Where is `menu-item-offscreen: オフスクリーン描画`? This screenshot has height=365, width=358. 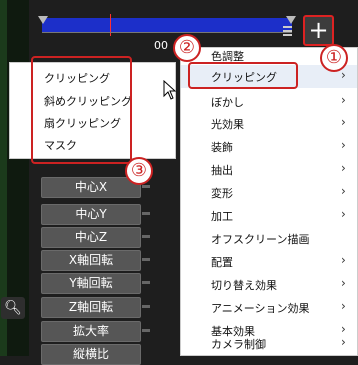
menu-item-offscreen: オフスクリーン描画 is located at coordinates (269, 238).